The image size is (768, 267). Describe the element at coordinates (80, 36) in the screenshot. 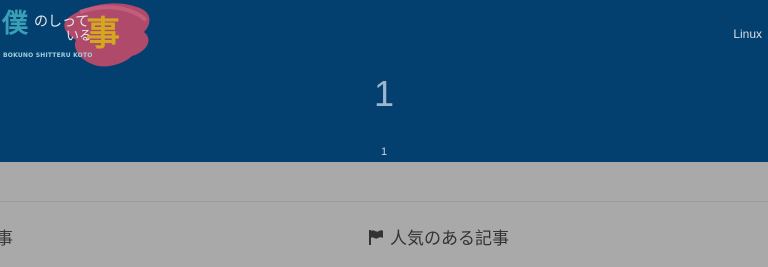

I see `site-logo: 僕 のしって いる 事 BOKUNO SHITTERU KOTO` at that location.